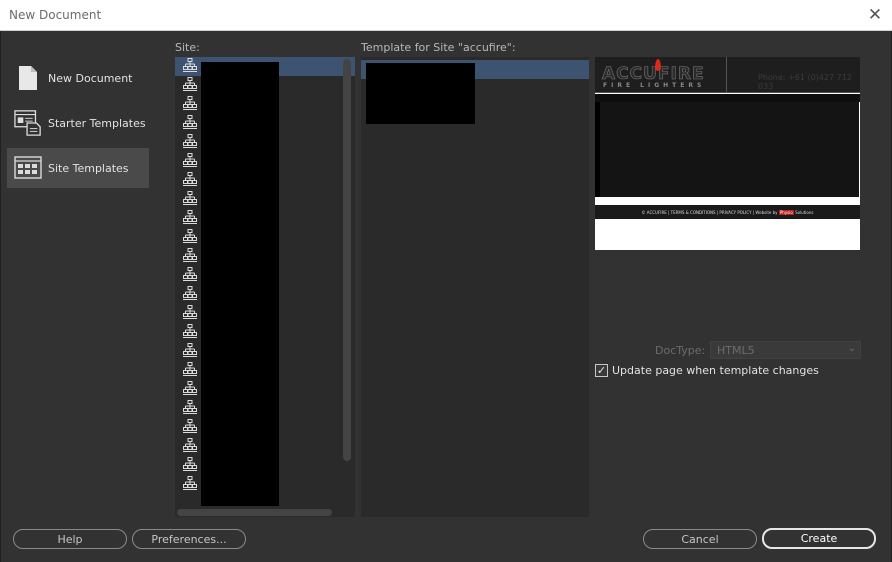 The width and height of the screenshot is (892, 562). I want to click on redacted-template-name, so click(420, 93).